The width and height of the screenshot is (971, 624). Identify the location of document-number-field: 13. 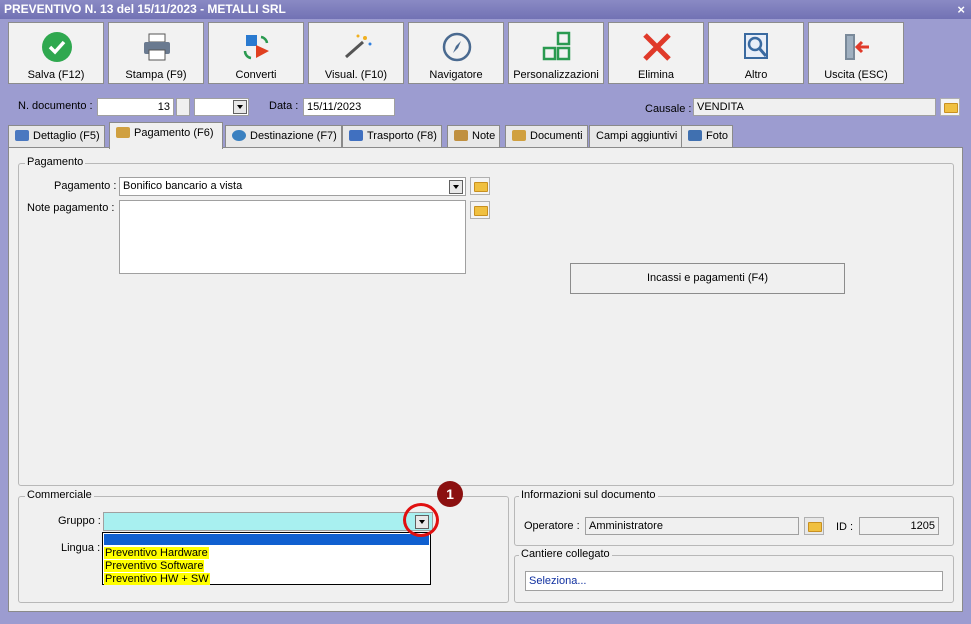
(135, 107).